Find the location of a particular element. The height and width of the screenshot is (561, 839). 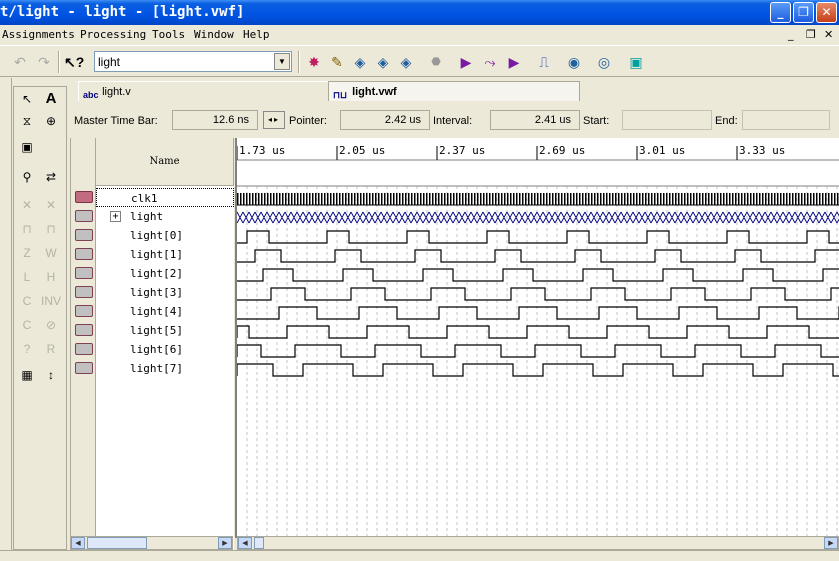

fitter-icon: ◈ is located at coordinates (406, 62).